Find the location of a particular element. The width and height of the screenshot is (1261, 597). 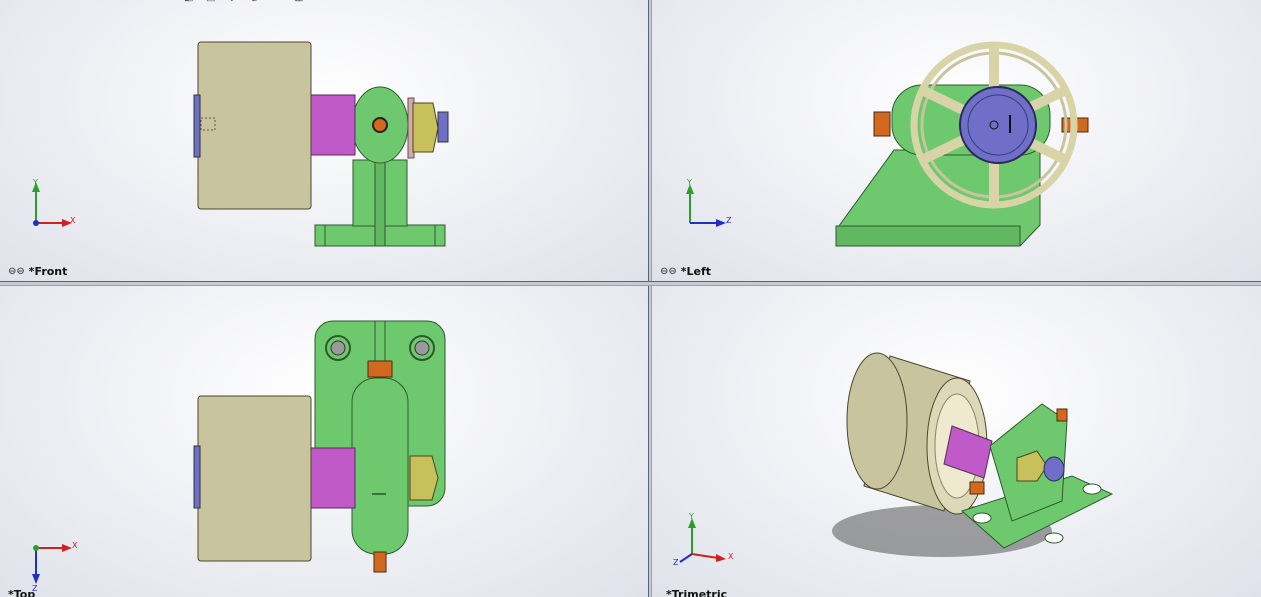

view-label-left: ⊖⊖ *Left is located at coordinates (685, 271).